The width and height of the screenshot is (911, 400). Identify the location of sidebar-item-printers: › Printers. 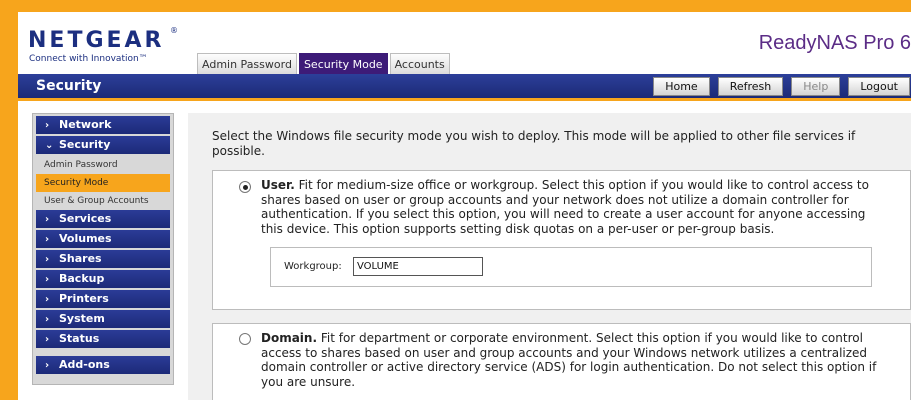
(103, 299).